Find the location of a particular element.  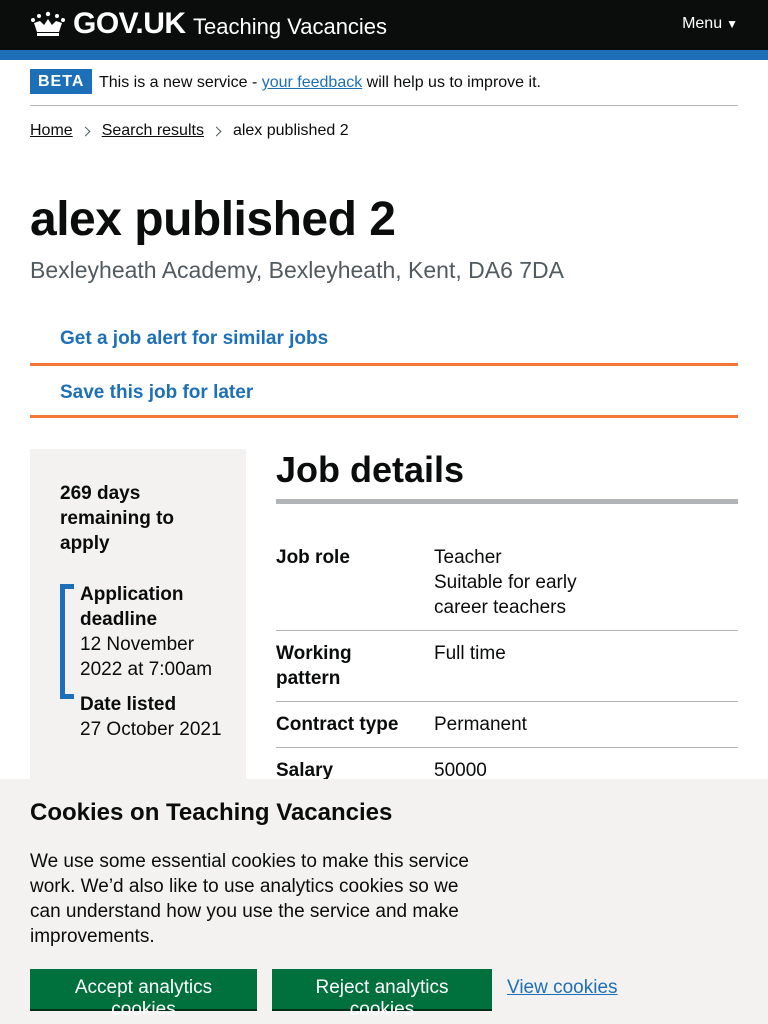

site-header: GOV.UK Teaching Vacancies Menu ▼ is located at coordinates (384, 25).